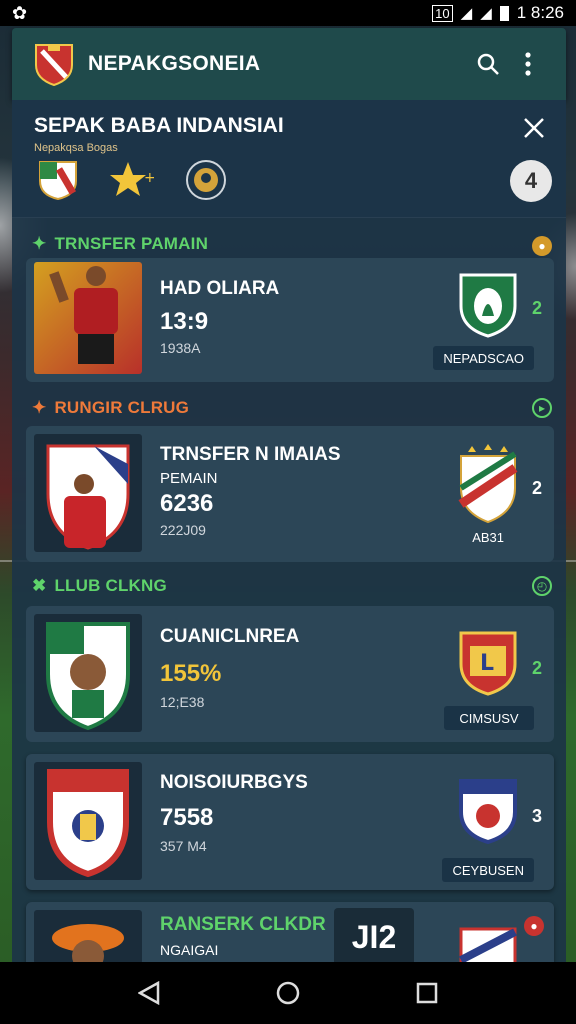  Describe the element at coordinates (290, 822) in the screenshot. I see `club-card: NOISOIURBGYS 7558 357 M4 3 CEYBUSEN` at that location.